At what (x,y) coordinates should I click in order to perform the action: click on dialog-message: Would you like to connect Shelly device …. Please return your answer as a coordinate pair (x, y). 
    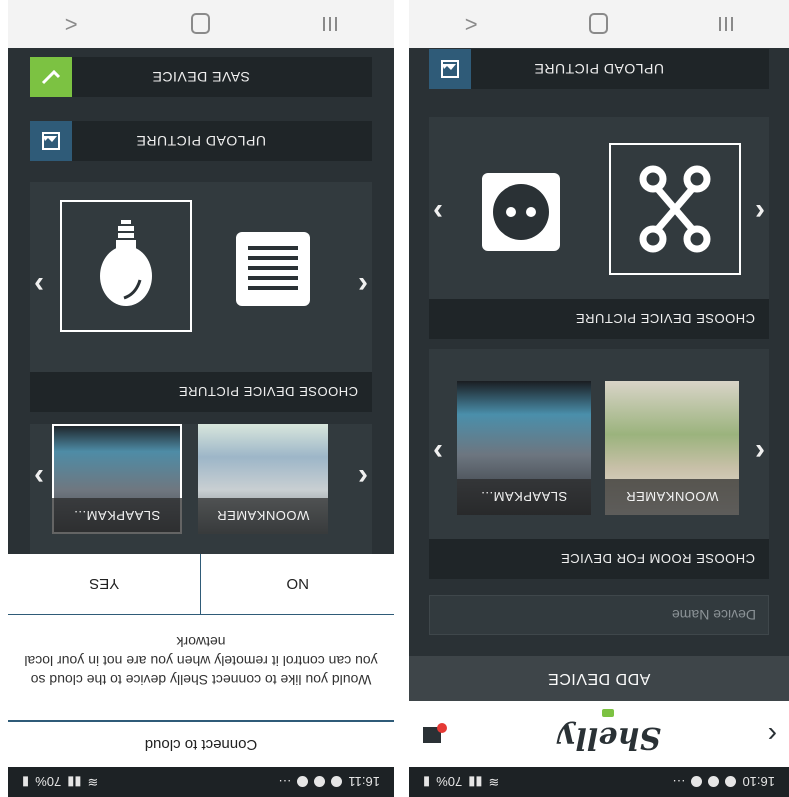
    Looking at the image, I should click on (201, 661).